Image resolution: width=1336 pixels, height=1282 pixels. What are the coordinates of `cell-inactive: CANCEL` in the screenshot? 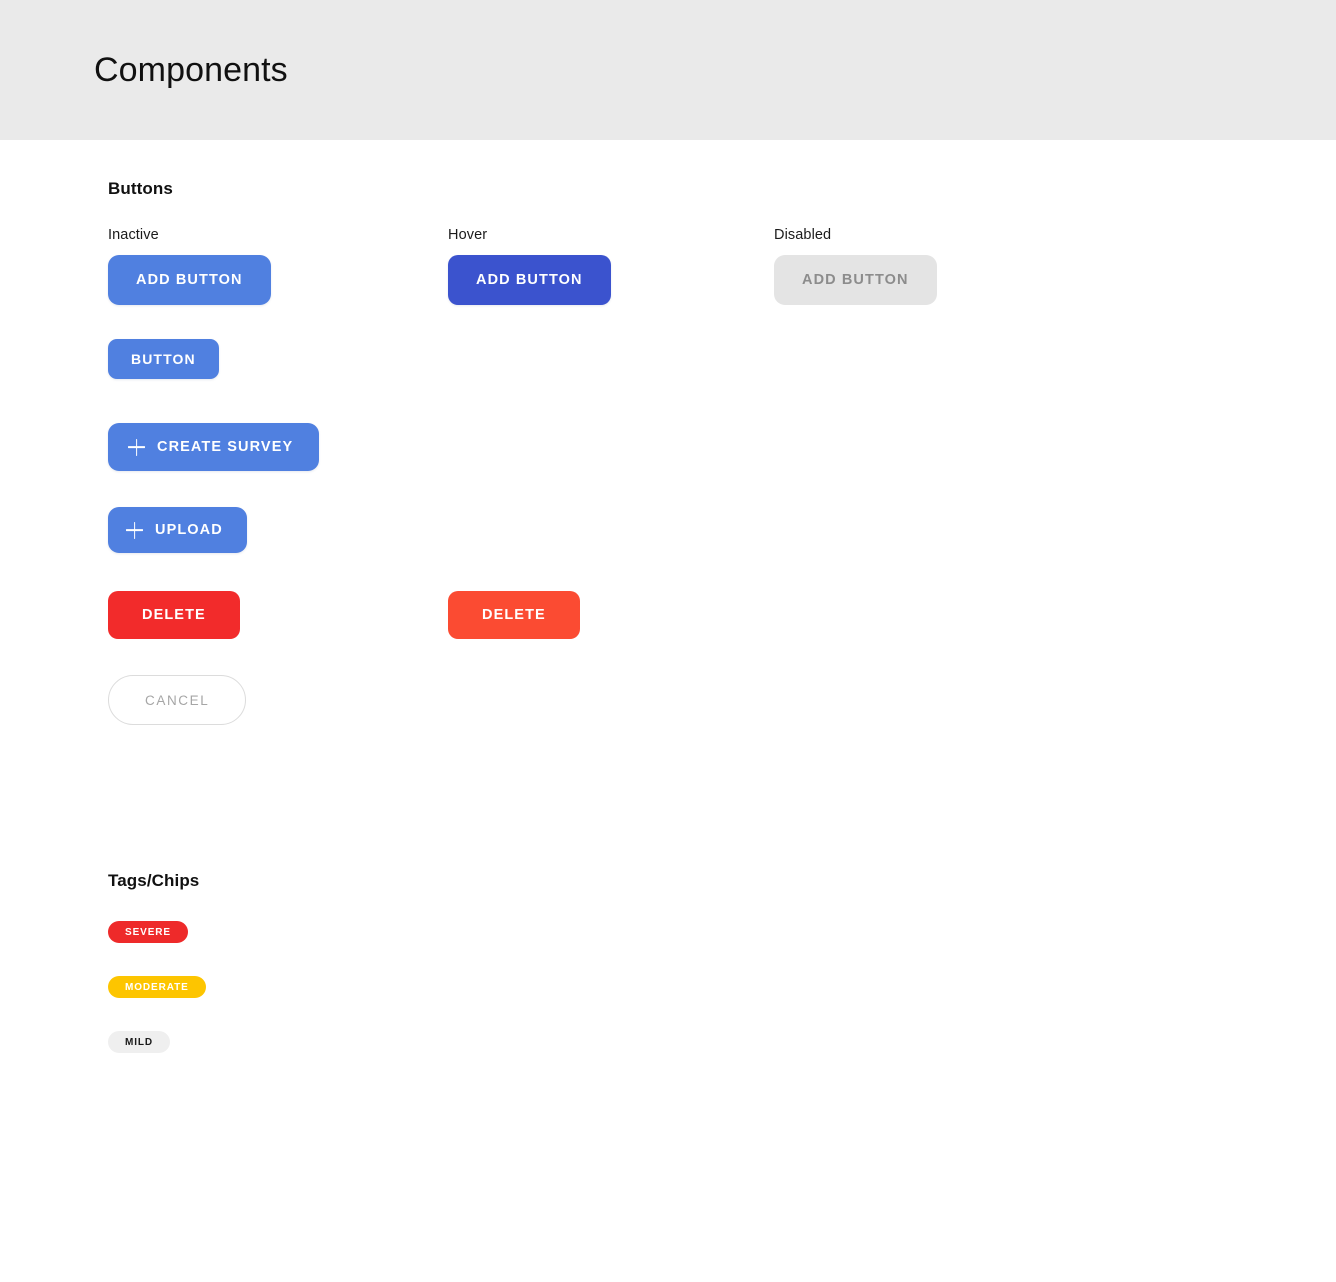 It's located at (177, 700).